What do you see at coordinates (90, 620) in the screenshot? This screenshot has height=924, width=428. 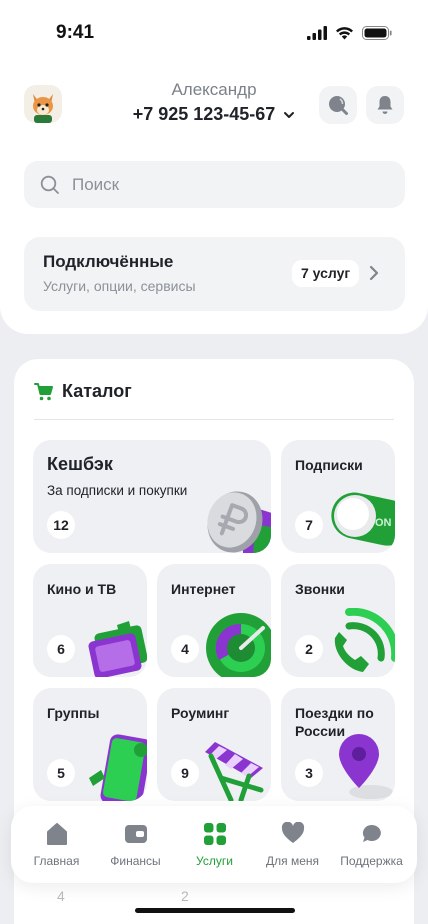 I see `tile-cinema-tv: Кино и ТВ 6` at bounding box center [90, 620].